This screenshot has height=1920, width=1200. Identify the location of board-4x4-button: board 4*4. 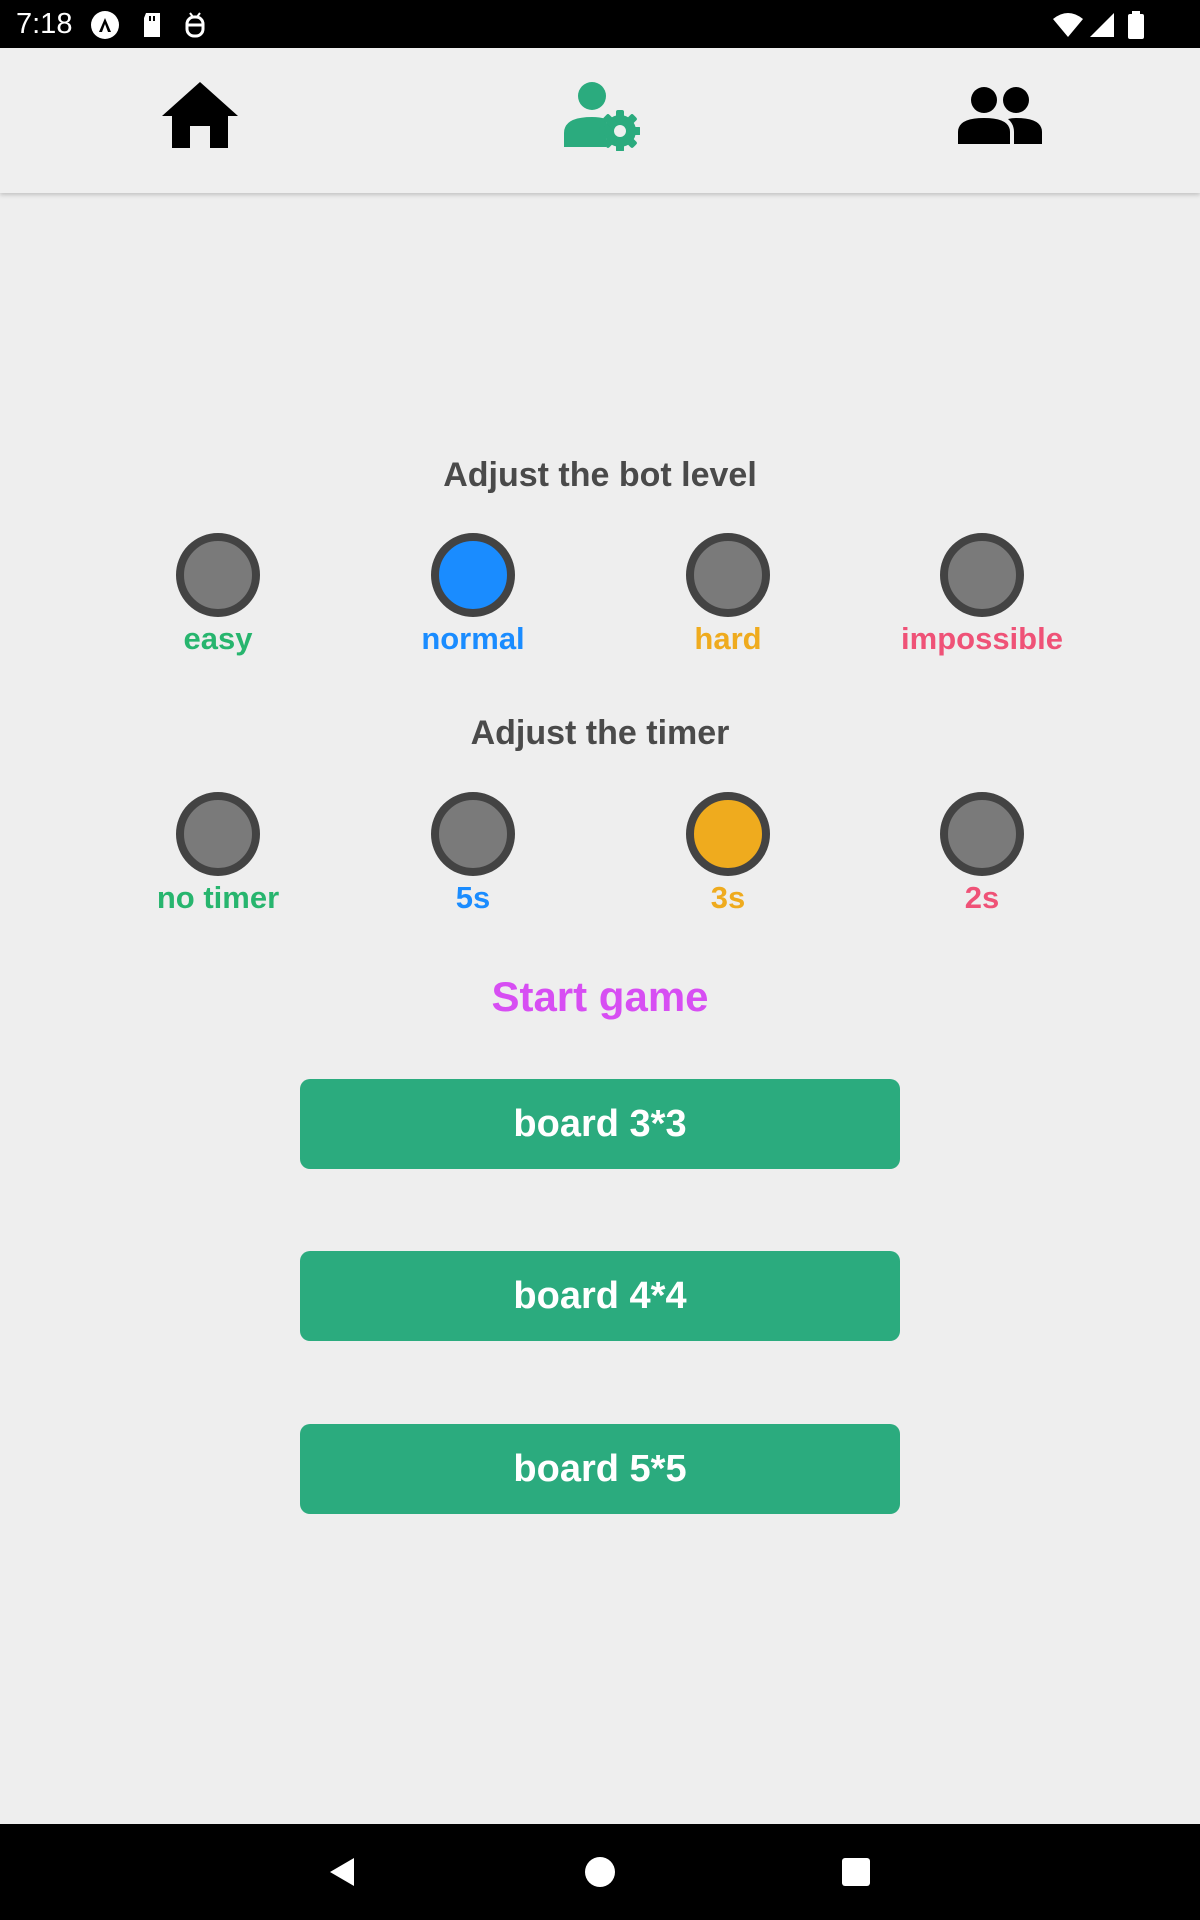
(600, 1296).